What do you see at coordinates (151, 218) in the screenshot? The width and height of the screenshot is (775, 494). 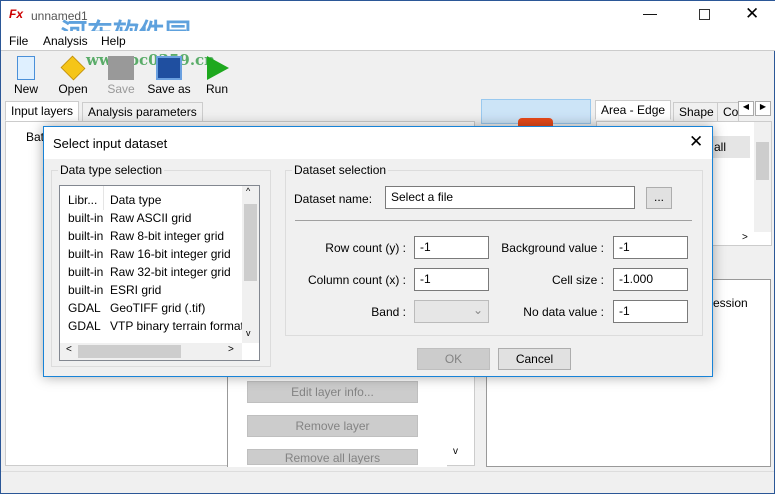 I see `data-type-cell: Raw ASCII grid` at bounding box center [151, 218].